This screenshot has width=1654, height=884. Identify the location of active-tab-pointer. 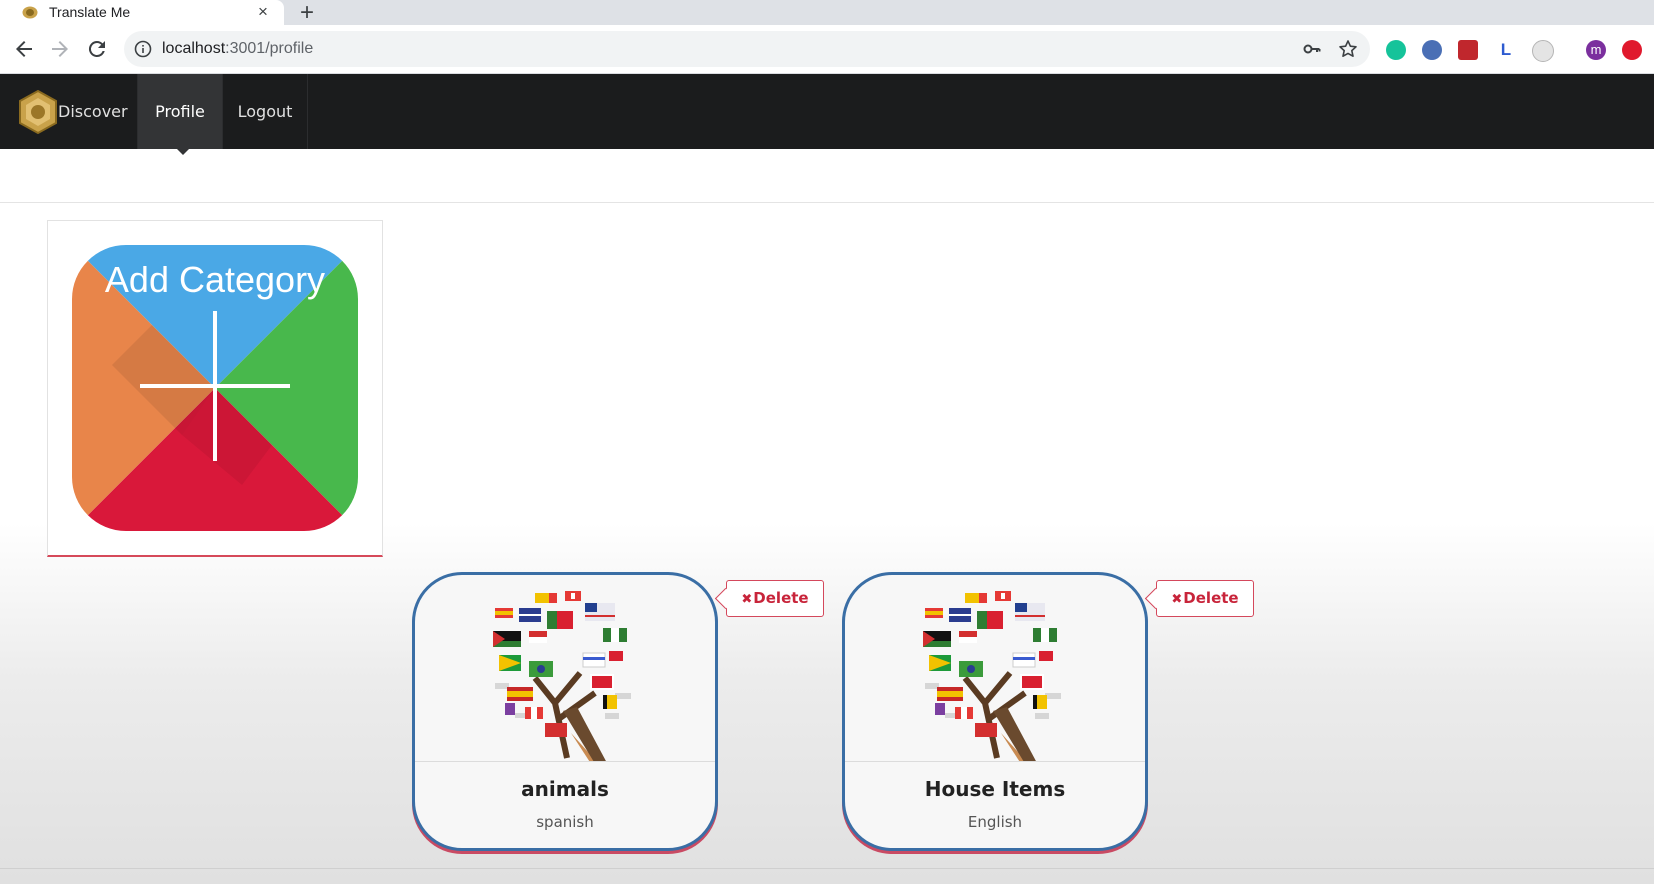
(183, 151).